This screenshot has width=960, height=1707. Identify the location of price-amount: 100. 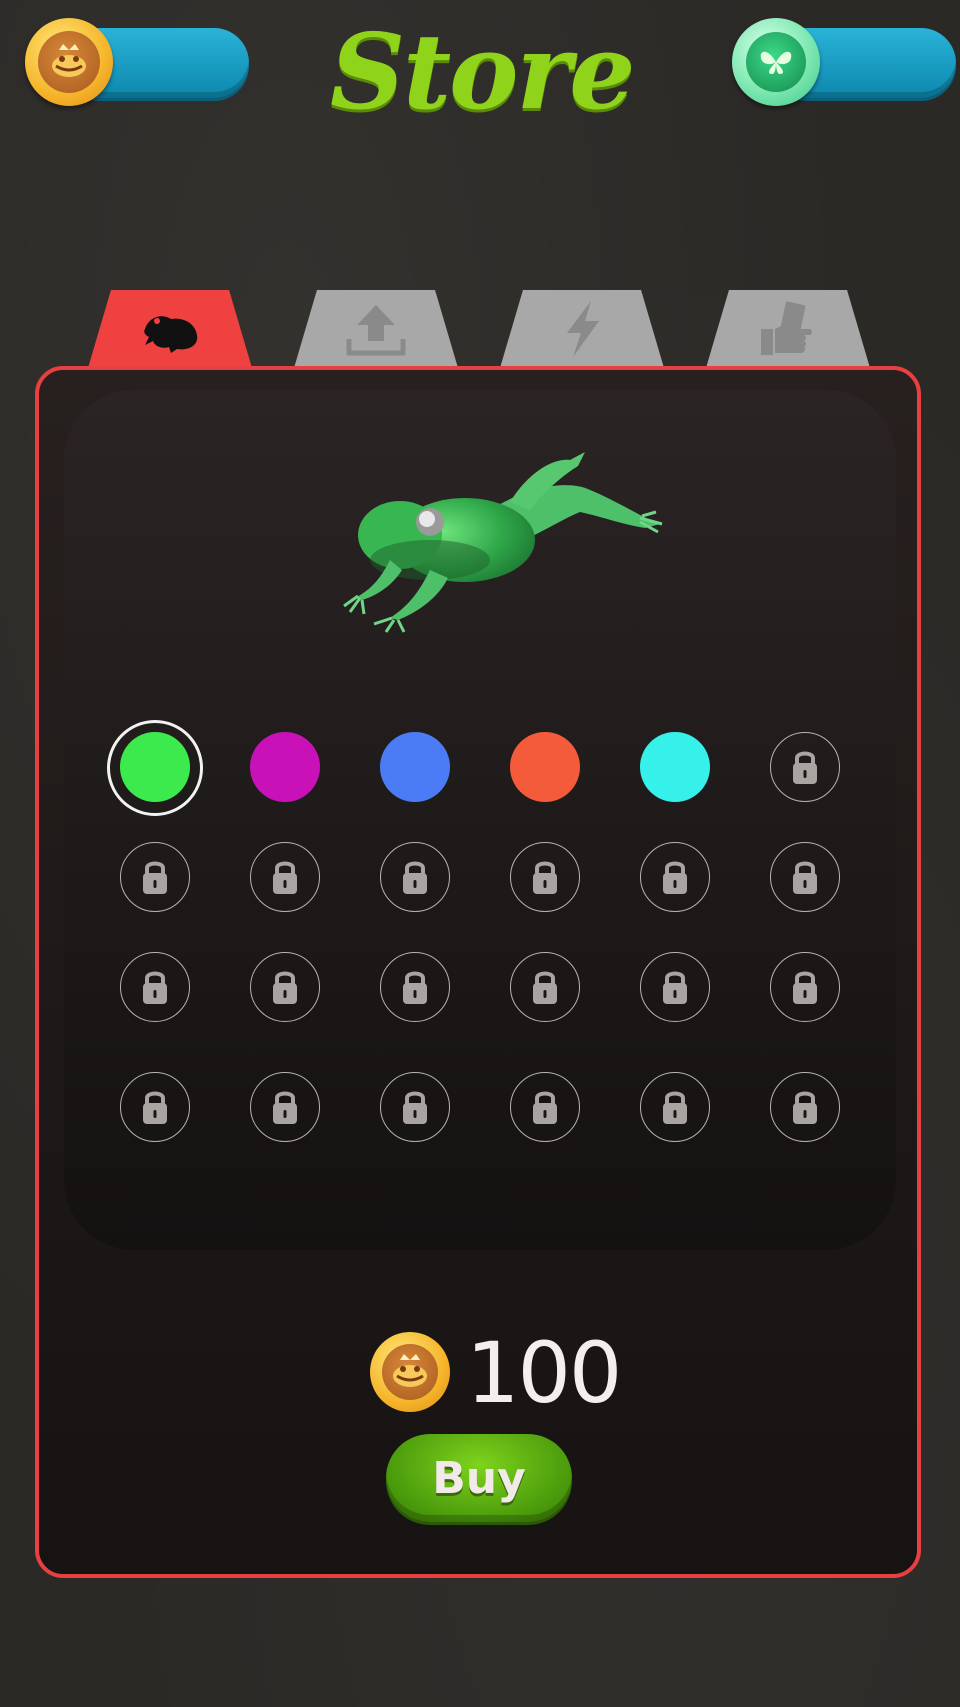
(544, 1373).